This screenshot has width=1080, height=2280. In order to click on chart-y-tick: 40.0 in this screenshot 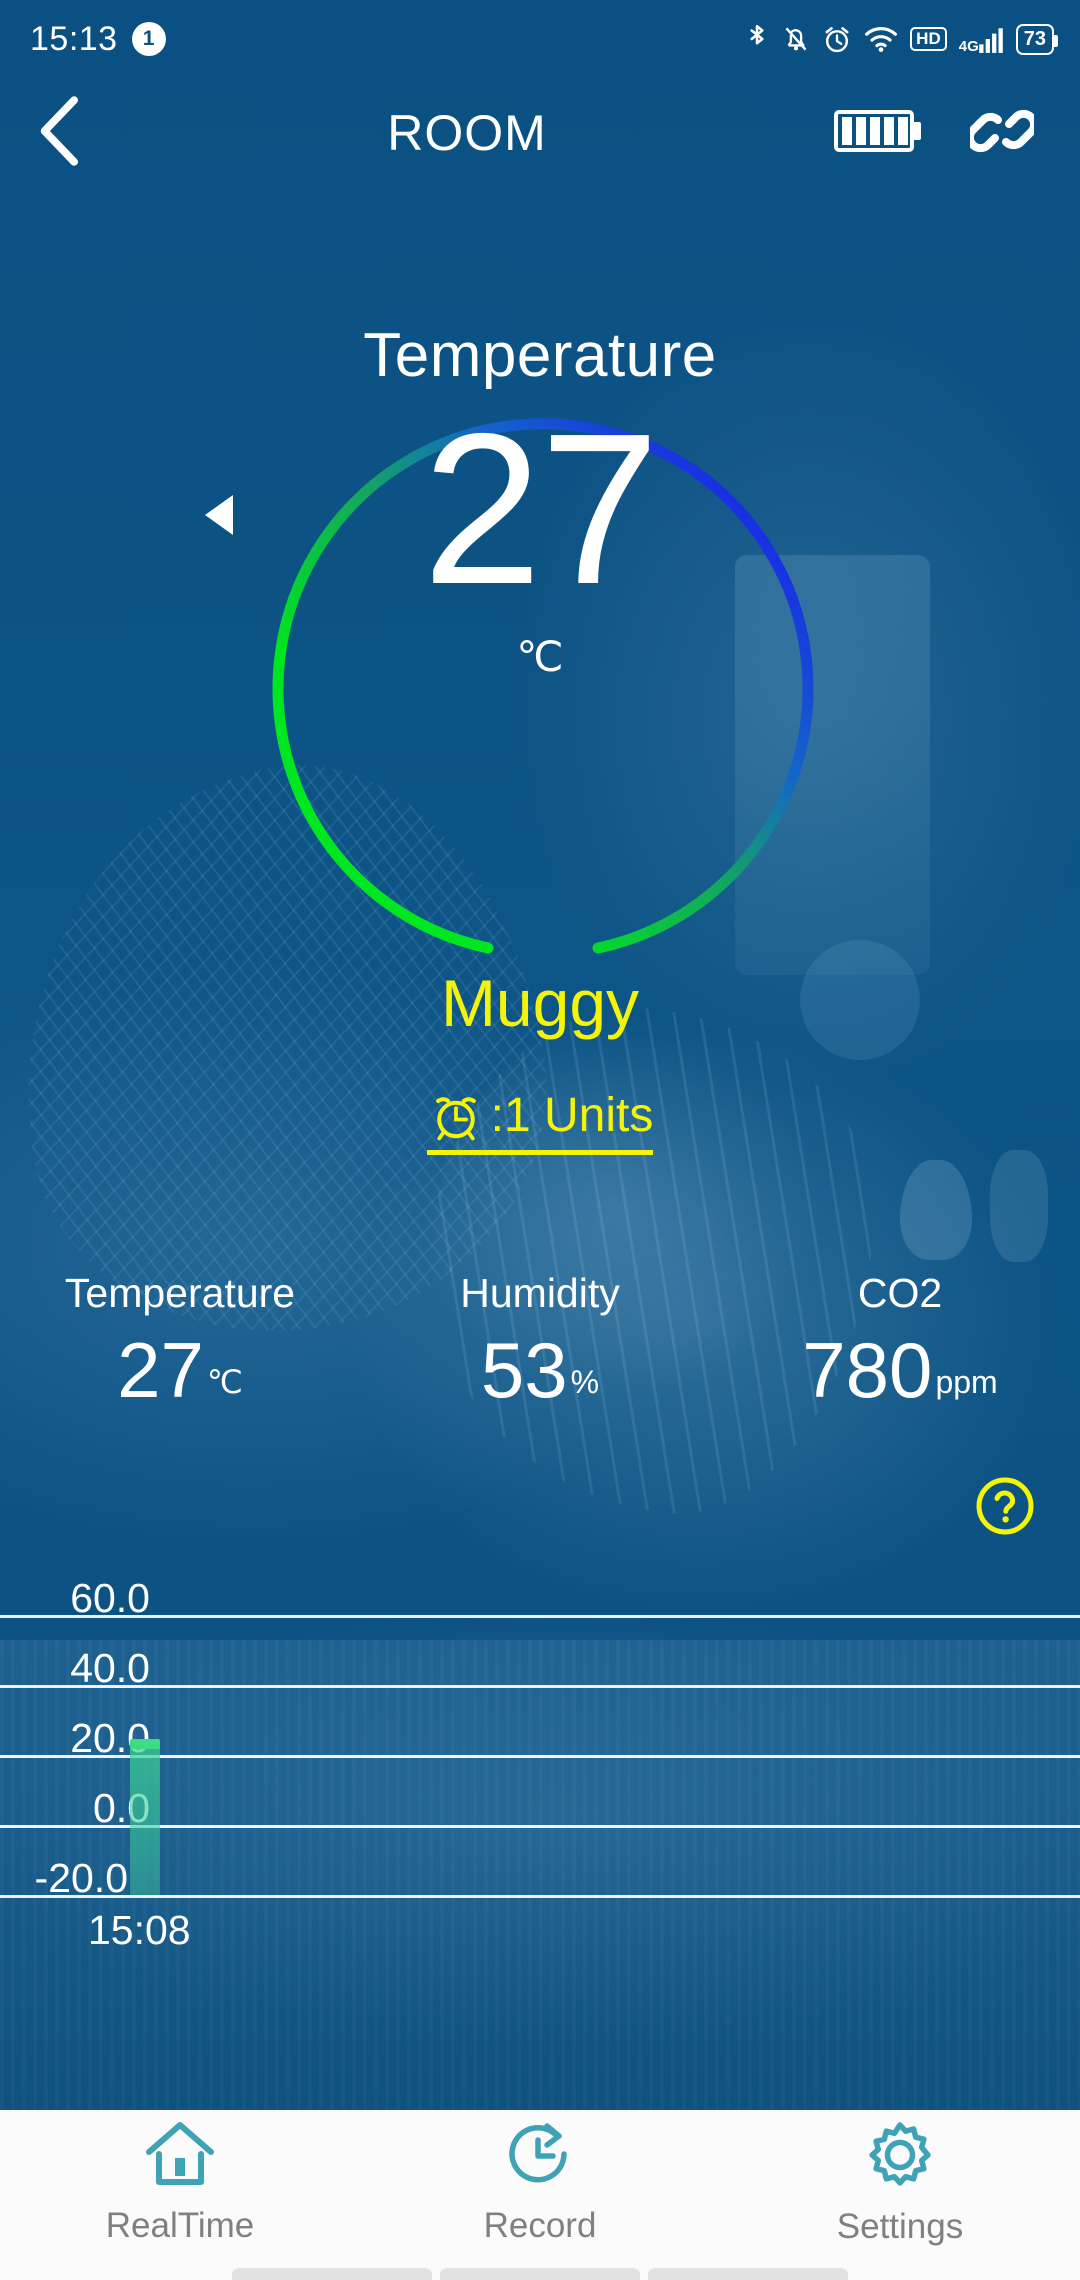, I will do `click(110, 1668)`.